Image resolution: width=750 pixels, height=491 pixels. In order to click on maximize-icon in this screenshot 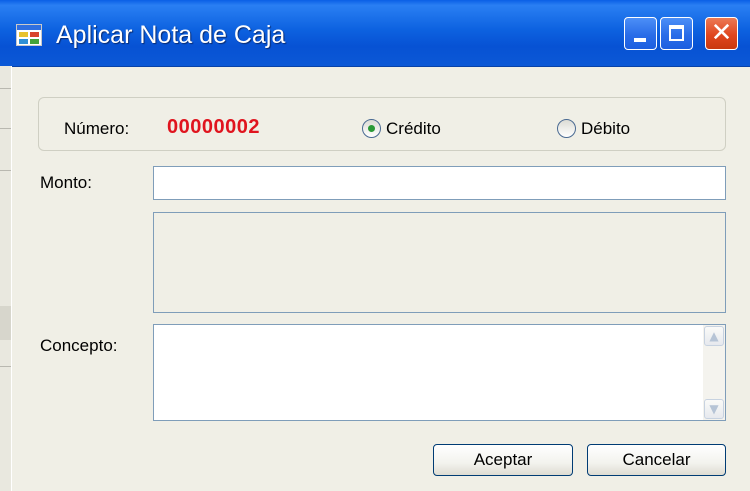, I will do `click(676, 33)`.